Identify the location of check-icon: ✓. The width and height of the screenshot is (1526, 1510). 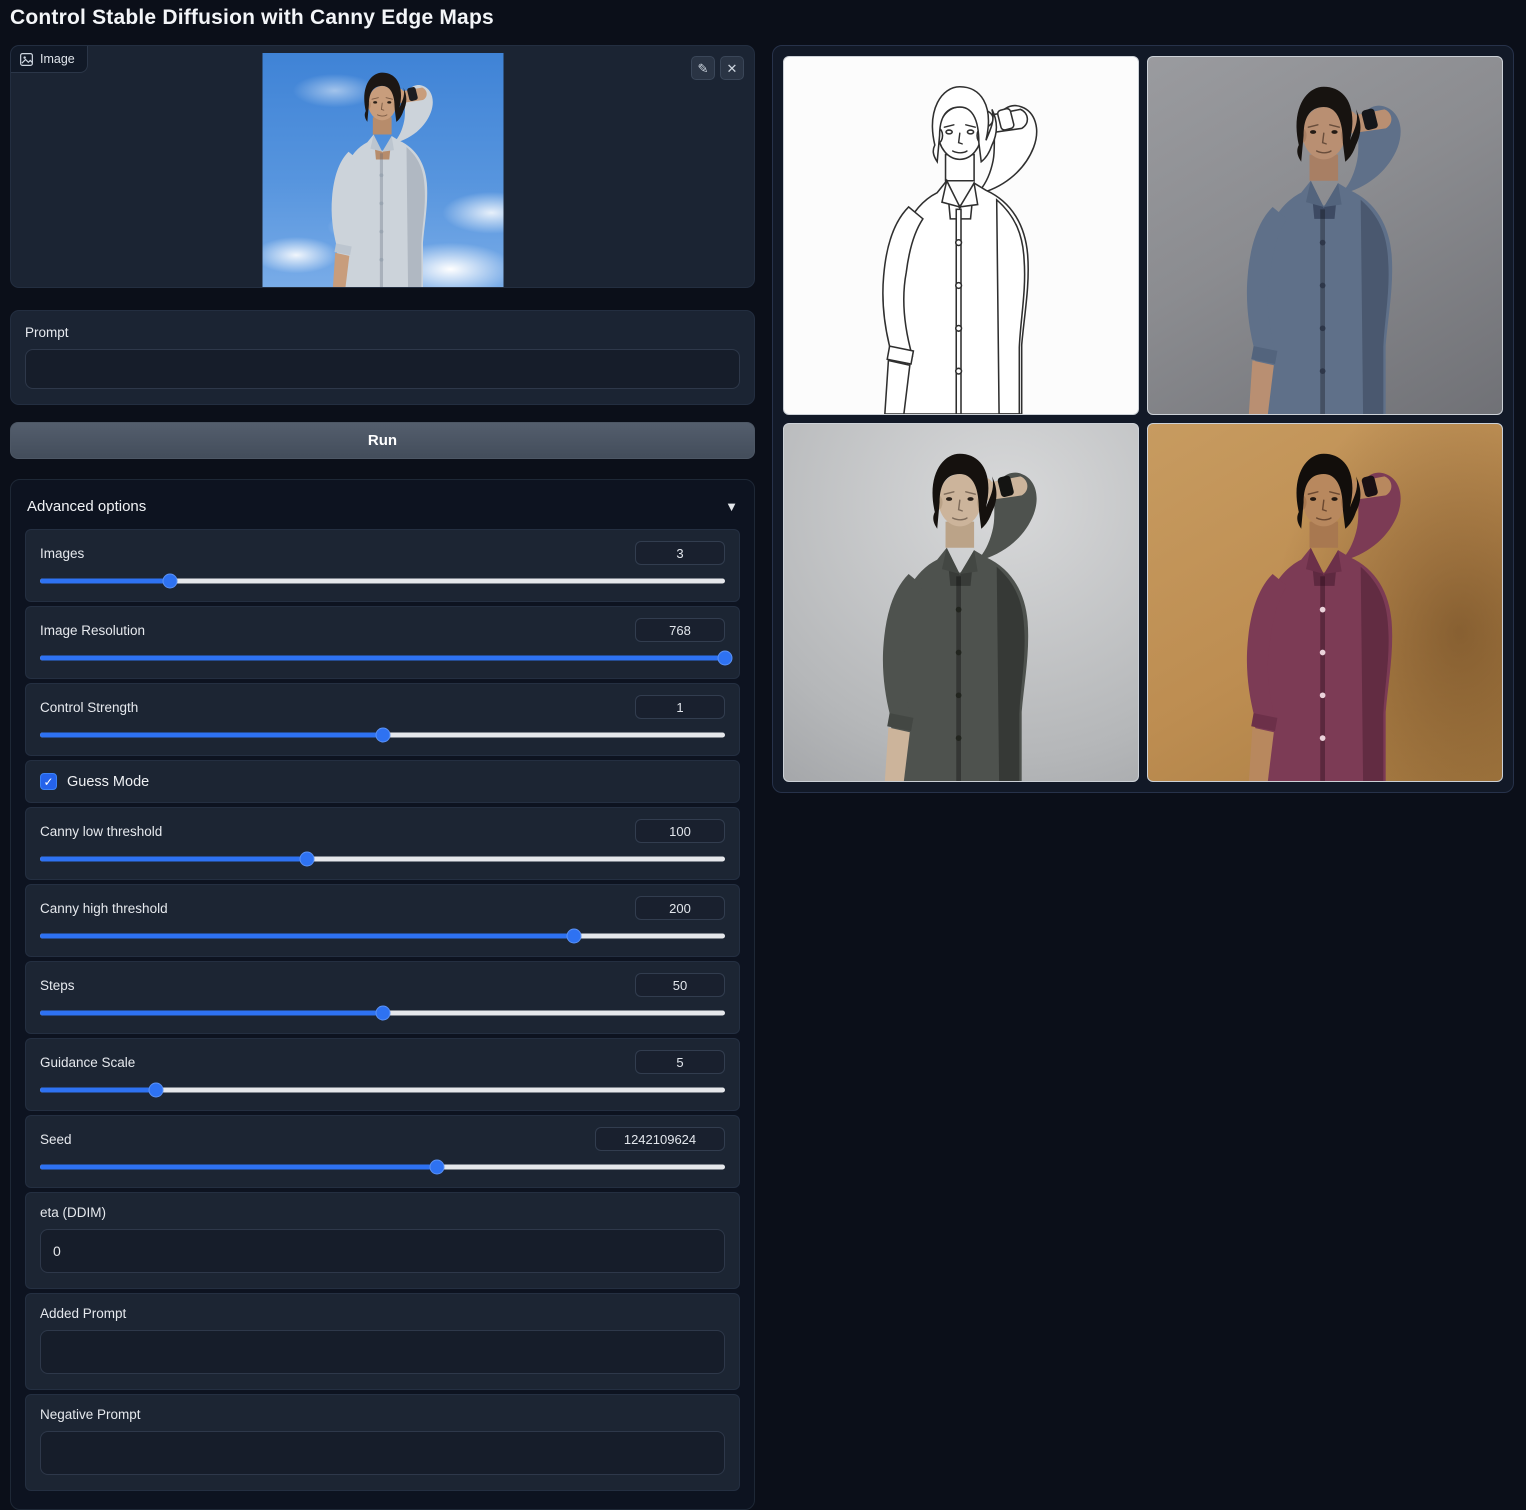
(48, 781).